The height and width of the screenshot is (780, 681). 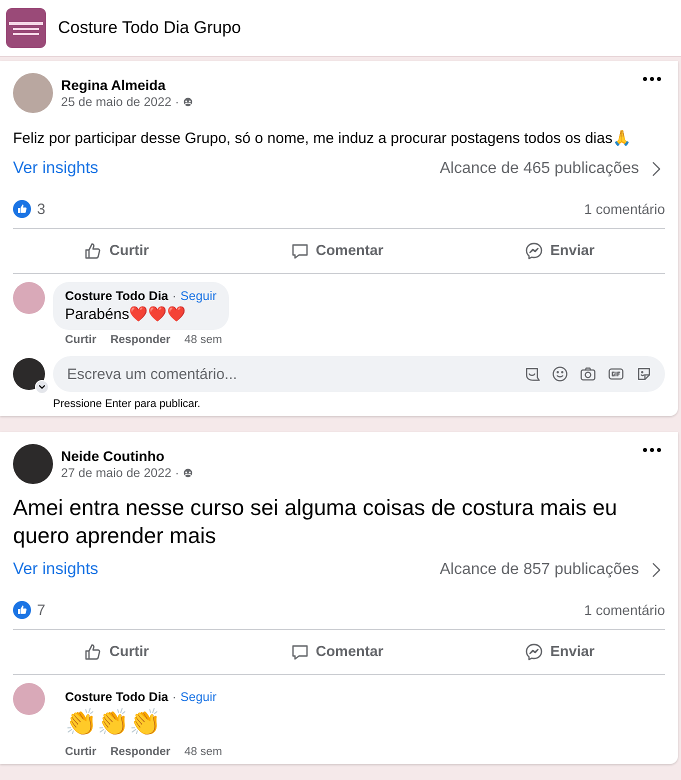 What do you see at coordinates (588, 374) in the screenshot?
I see `camera-icon` at bounding box center [588, 374].